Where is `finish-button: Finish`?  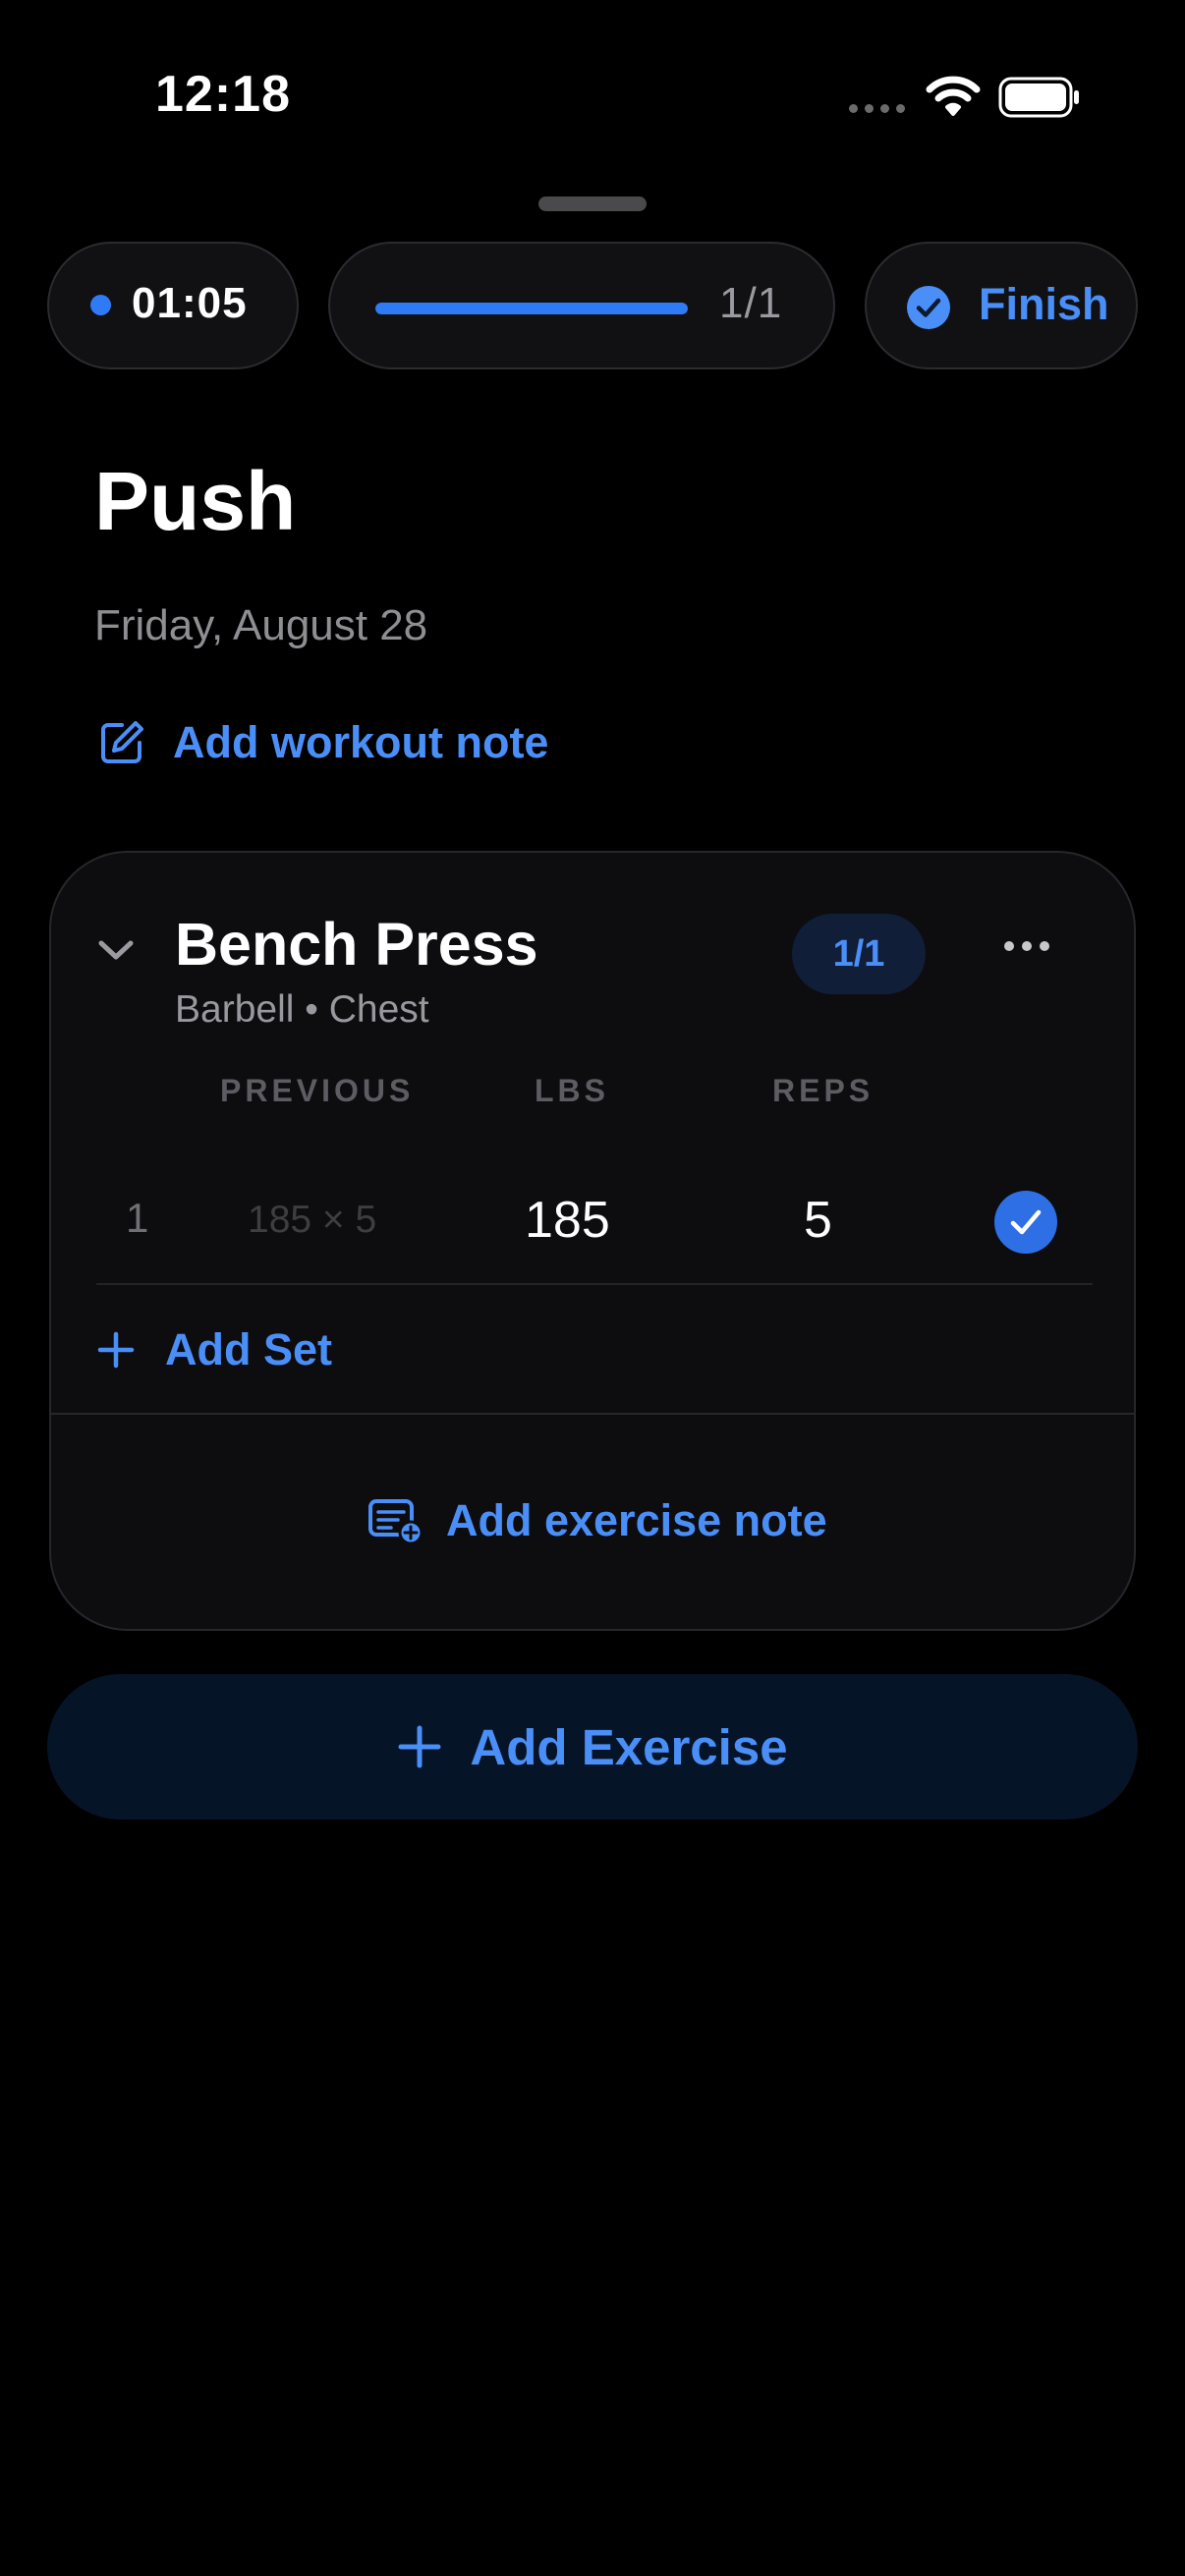 finish-button: Finish is located at coordinates (1002, 305).